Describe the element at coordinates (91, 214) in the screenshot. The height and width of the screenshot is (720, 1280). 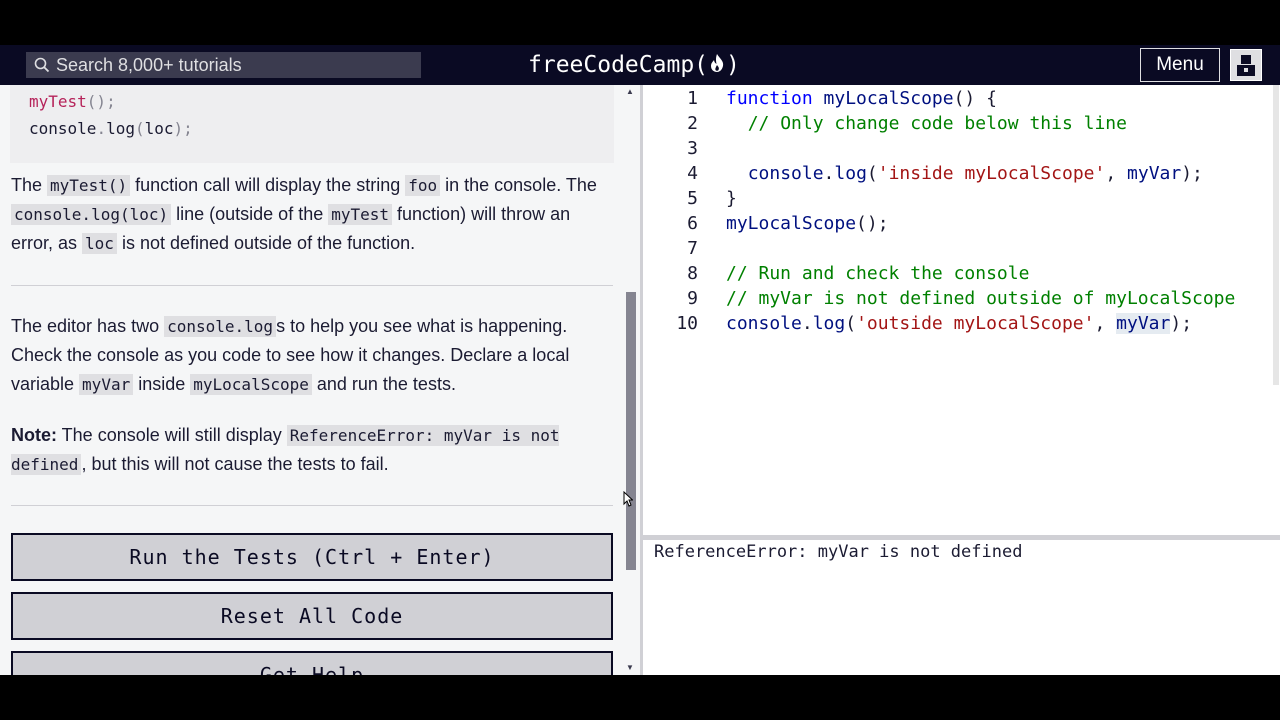
I see `inline-code: console.log(loc)` at that location.